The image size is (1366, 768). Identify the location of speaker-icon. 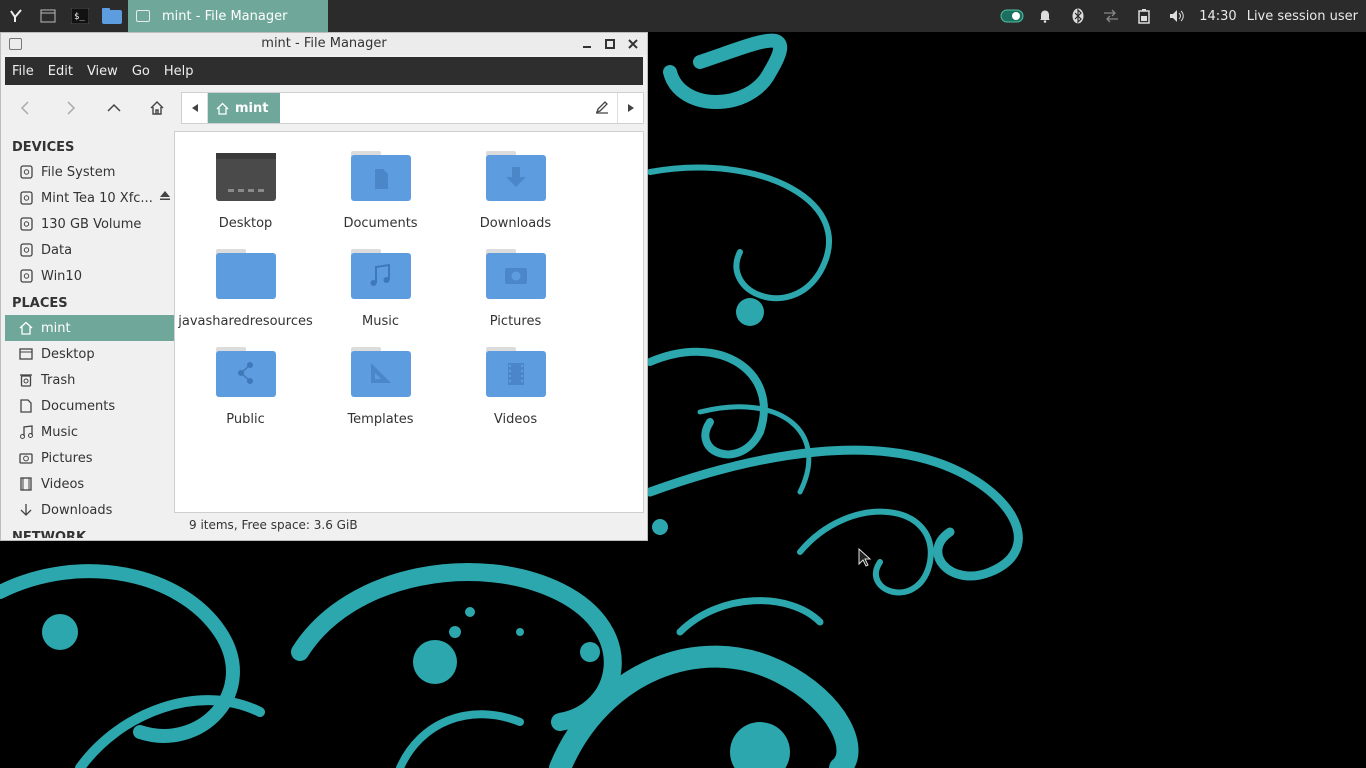
(1176, 16).